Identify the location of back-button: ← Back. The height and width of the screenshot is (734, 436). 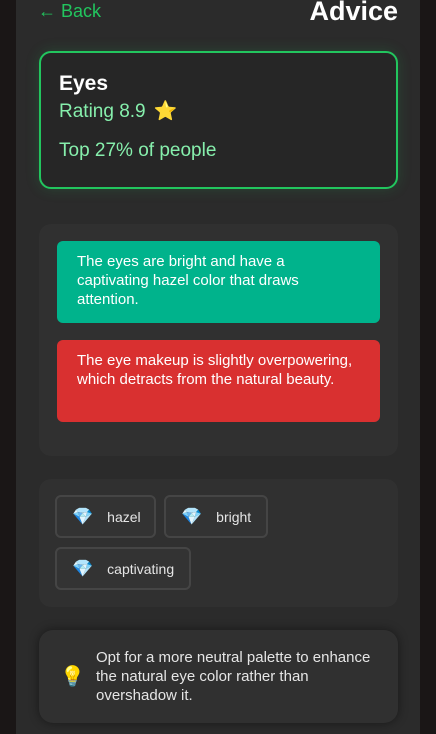
(69, 11).